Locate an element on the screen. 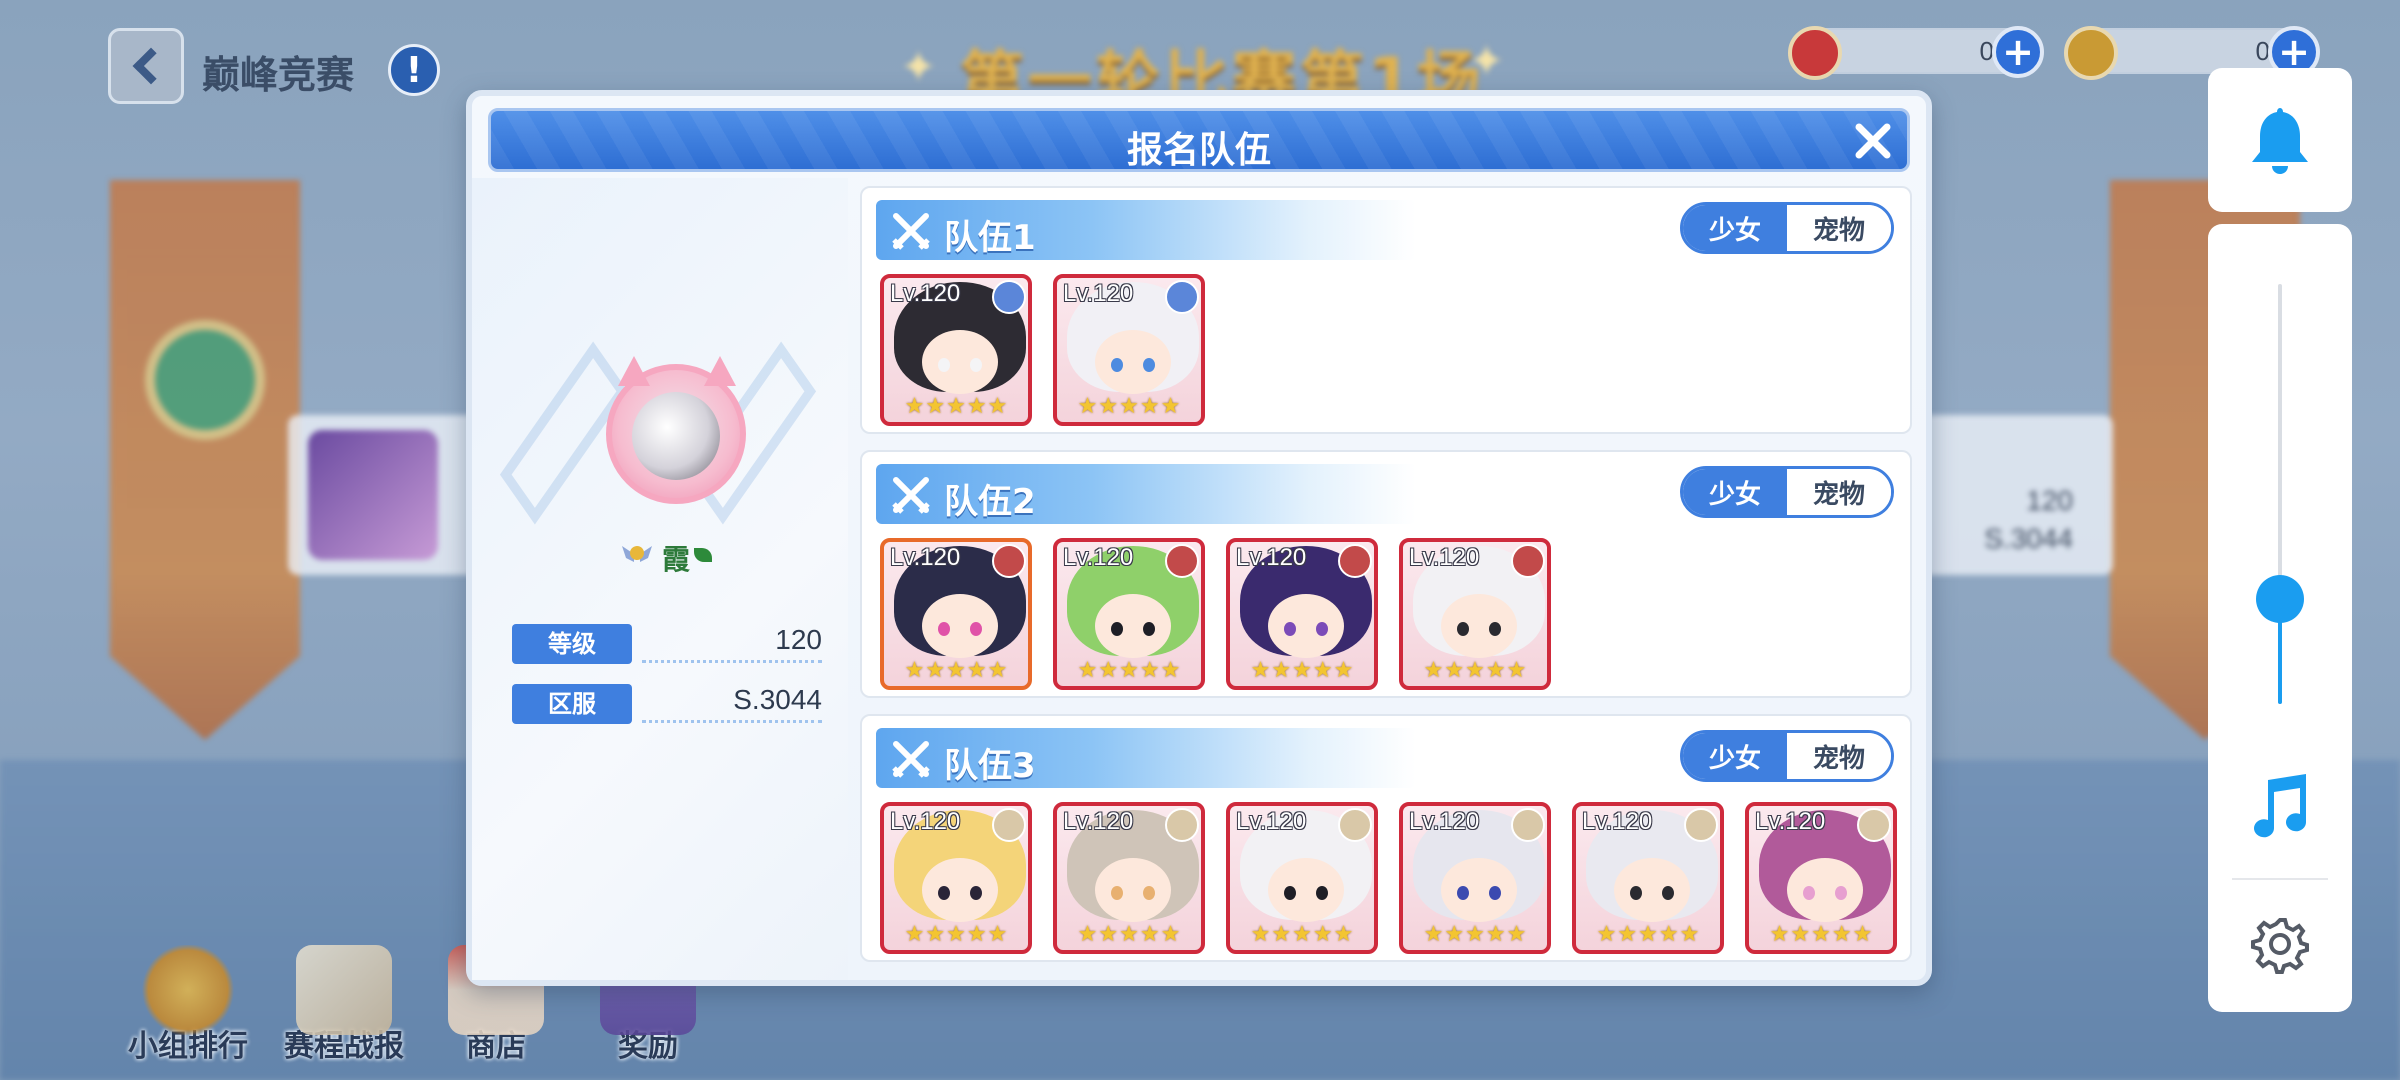  currency-red-medal: 0 + is located at coordinates (1916, 53).